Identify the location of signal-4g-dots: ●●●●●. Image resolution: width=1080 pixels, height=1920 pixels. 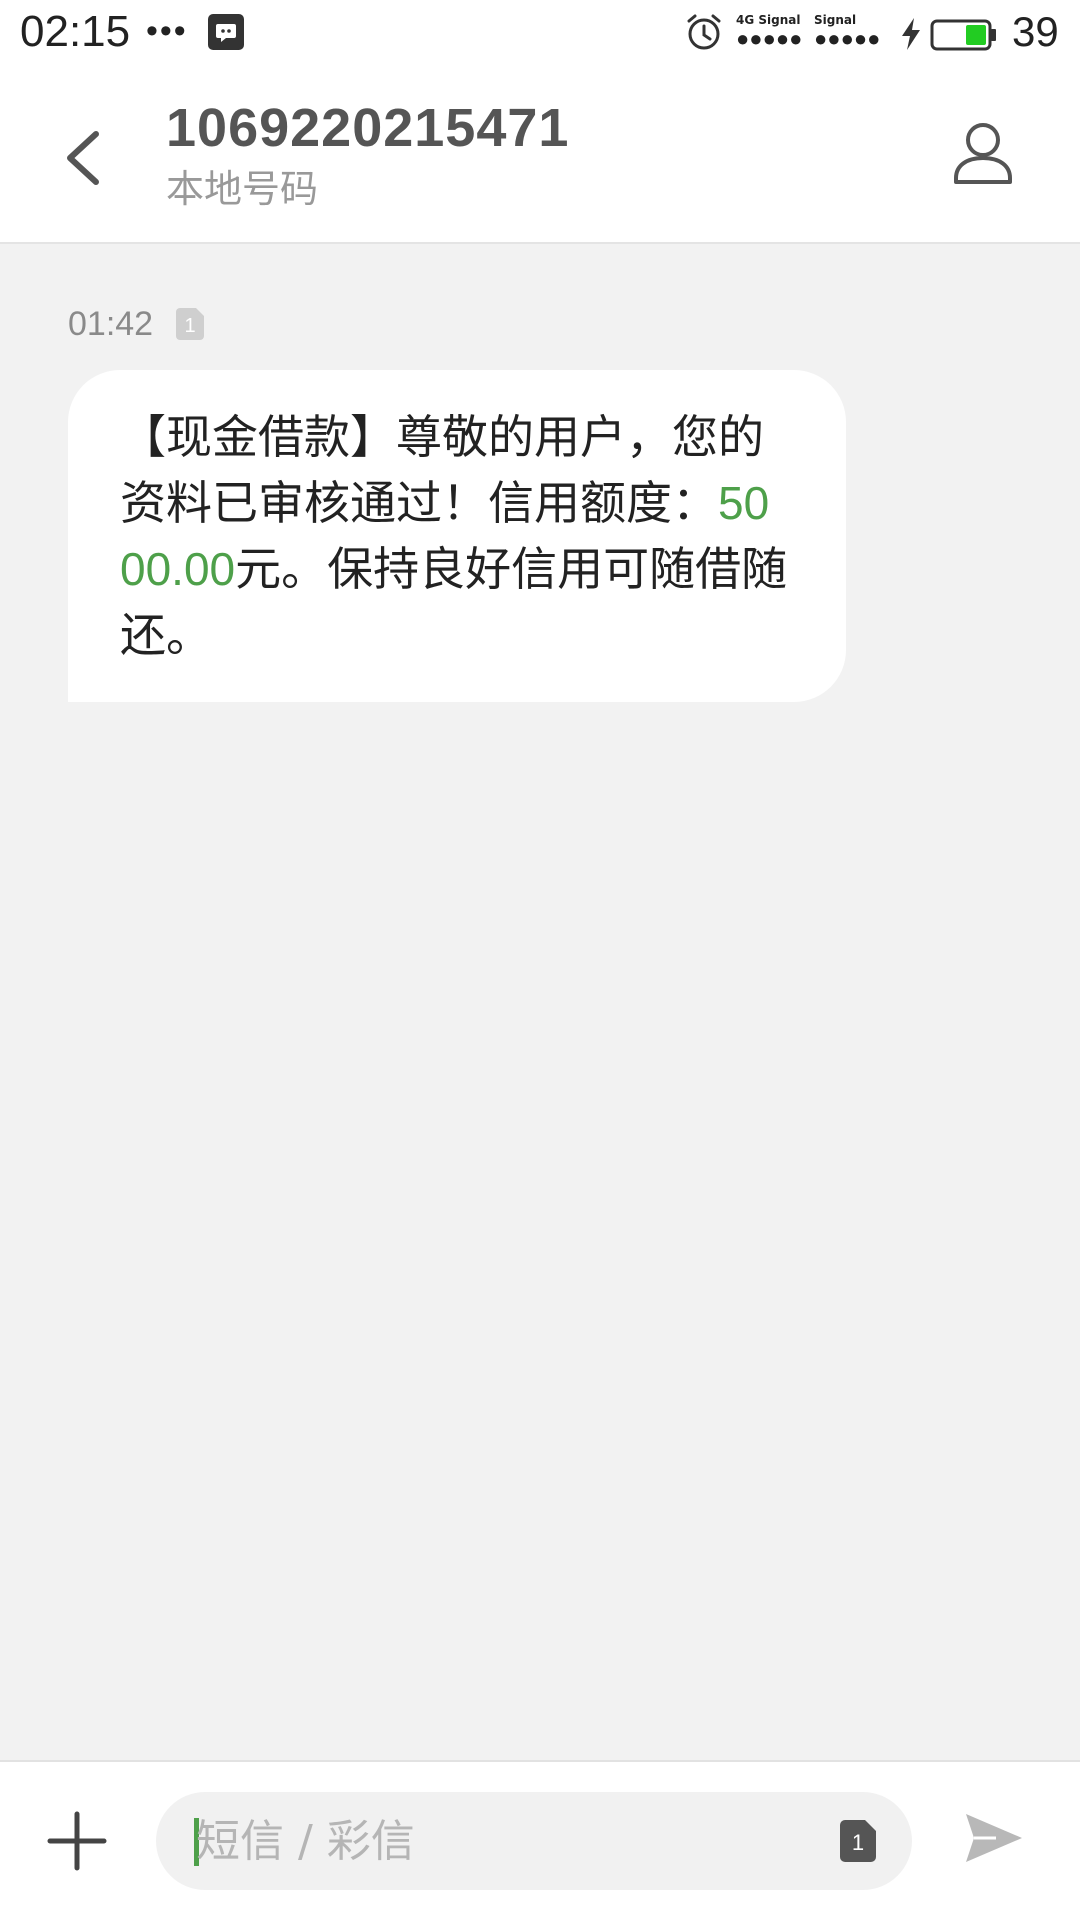
(769, 38).